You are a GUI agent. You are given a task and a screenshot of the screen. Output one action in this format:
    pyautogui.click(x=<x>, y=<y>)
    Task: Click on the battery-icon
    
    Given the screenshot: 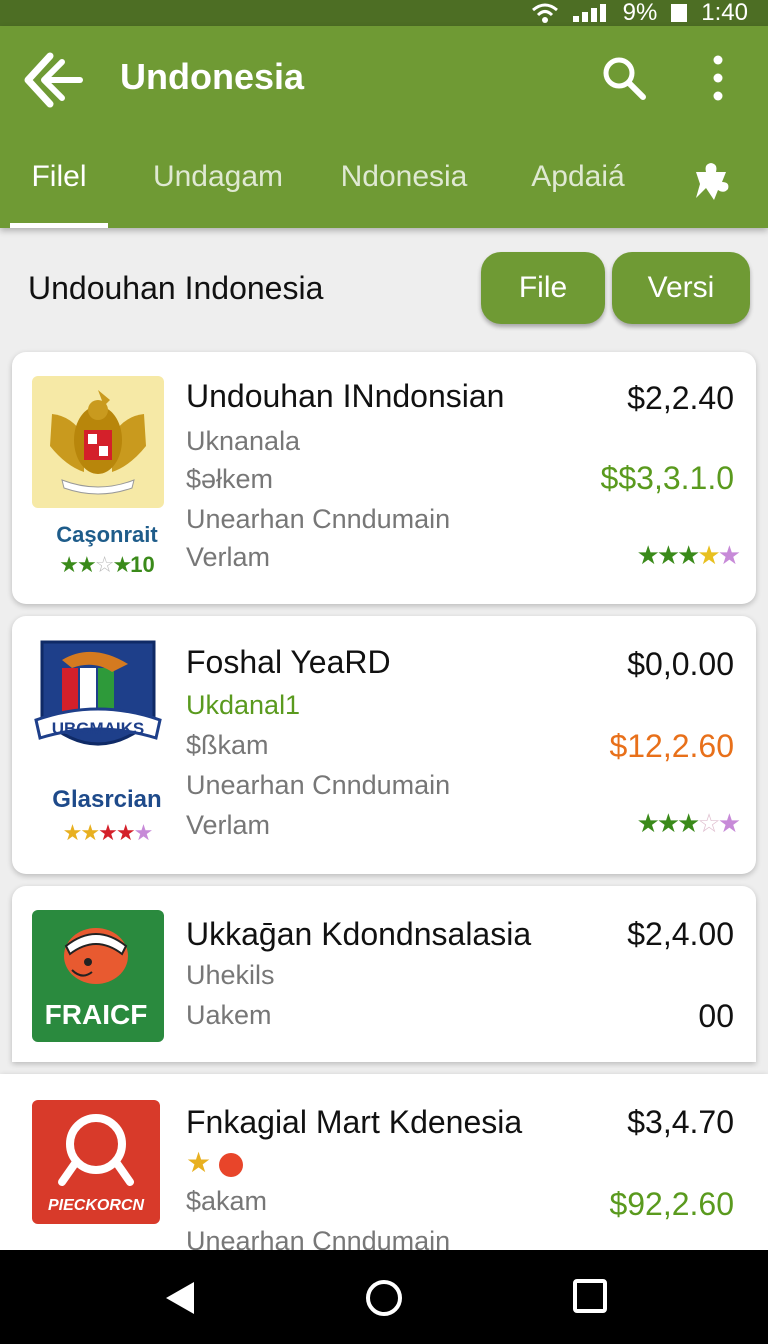 What is the action you would take?
    pyautogui.click(x=679, y=13)
    